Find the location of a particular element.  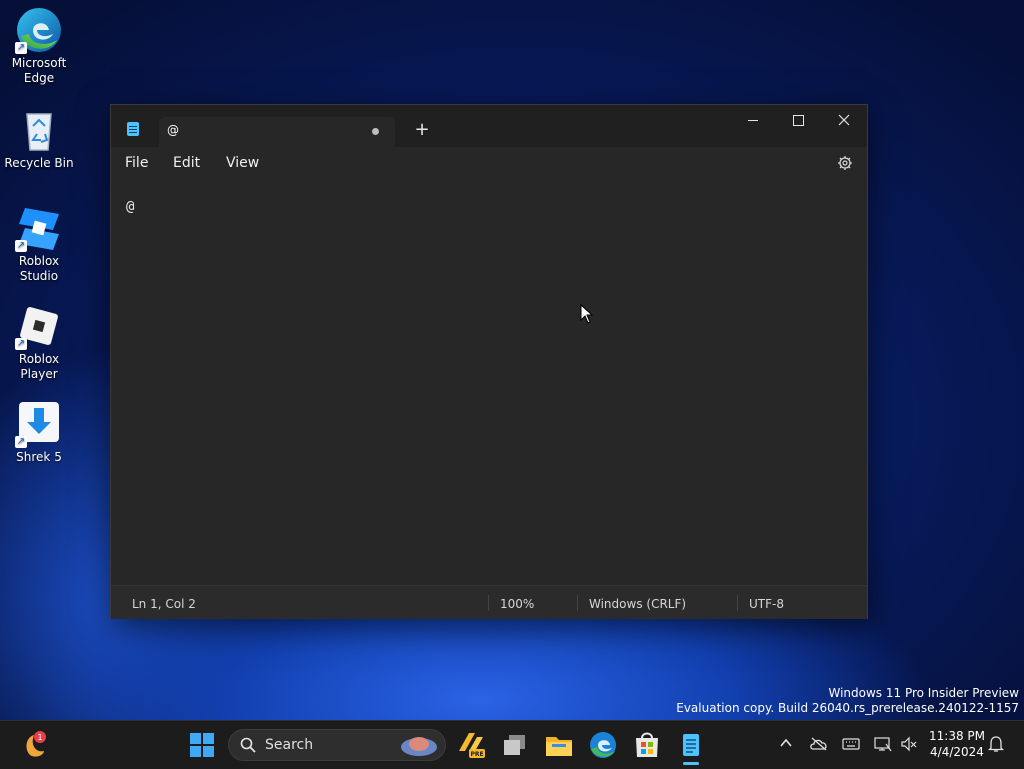

notification-badge: 1 is located at coordinates (39, 737).